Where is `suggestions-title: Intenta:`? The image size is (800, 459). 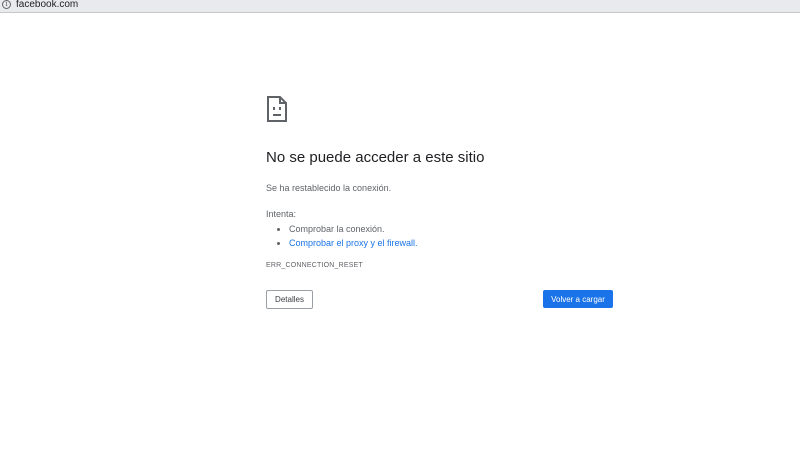
suggestions-title: Intenta: is located at coordinates (281, 214).